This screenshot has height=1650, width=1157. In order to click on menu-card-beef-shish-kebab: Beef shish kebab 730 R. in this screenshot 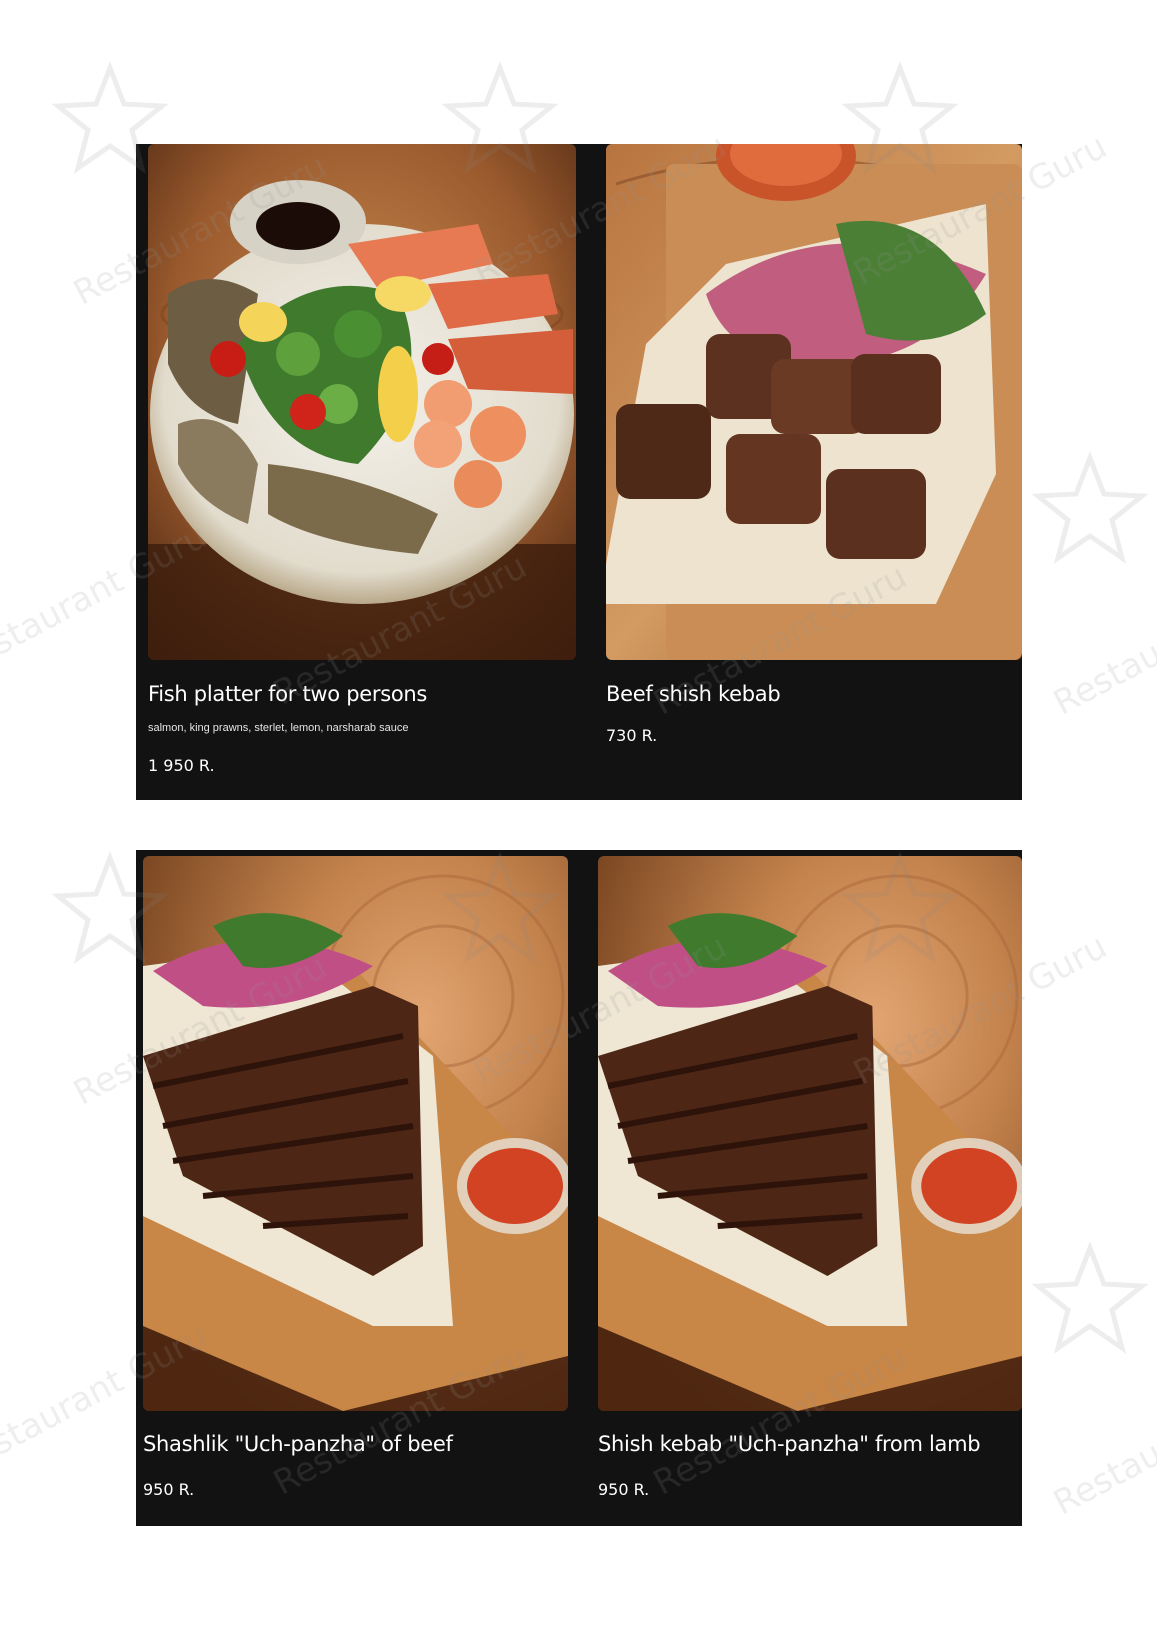, I will do `click(814, 472)`.